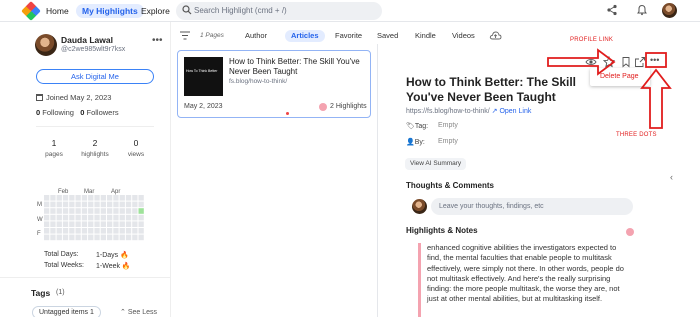 The height and width of the screenshot is (317, 700). What do you see at coordinates (612, 10) in the screenshot?
I see `share-icon` at bounding box center [612, 10].